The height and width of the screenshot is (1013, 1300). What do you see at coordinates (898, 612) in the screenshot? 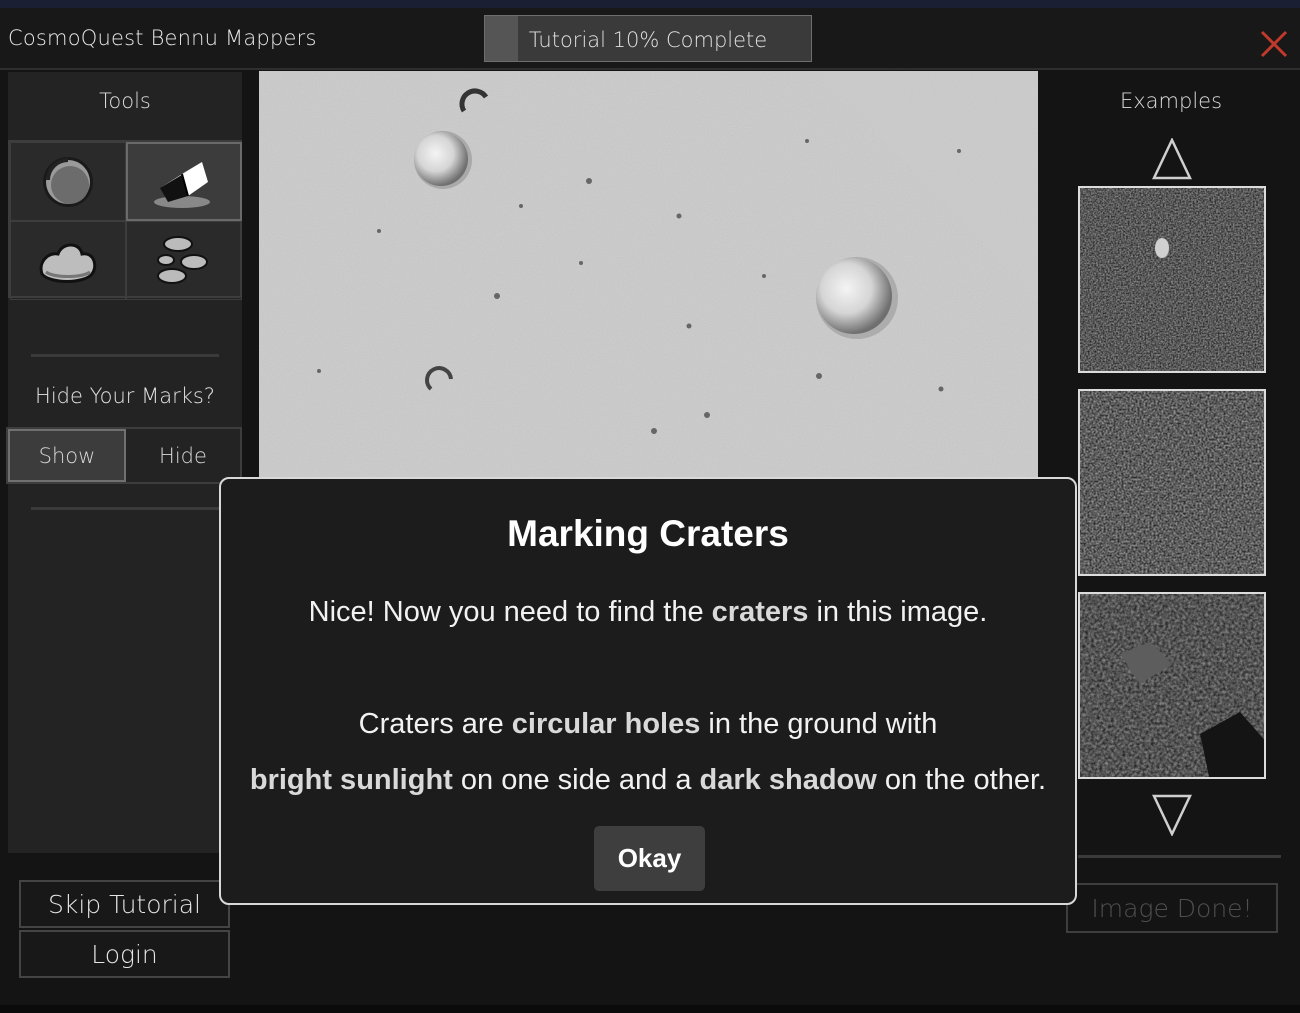
I see `modal-text: in this image.` at bounding box center [898, 612].